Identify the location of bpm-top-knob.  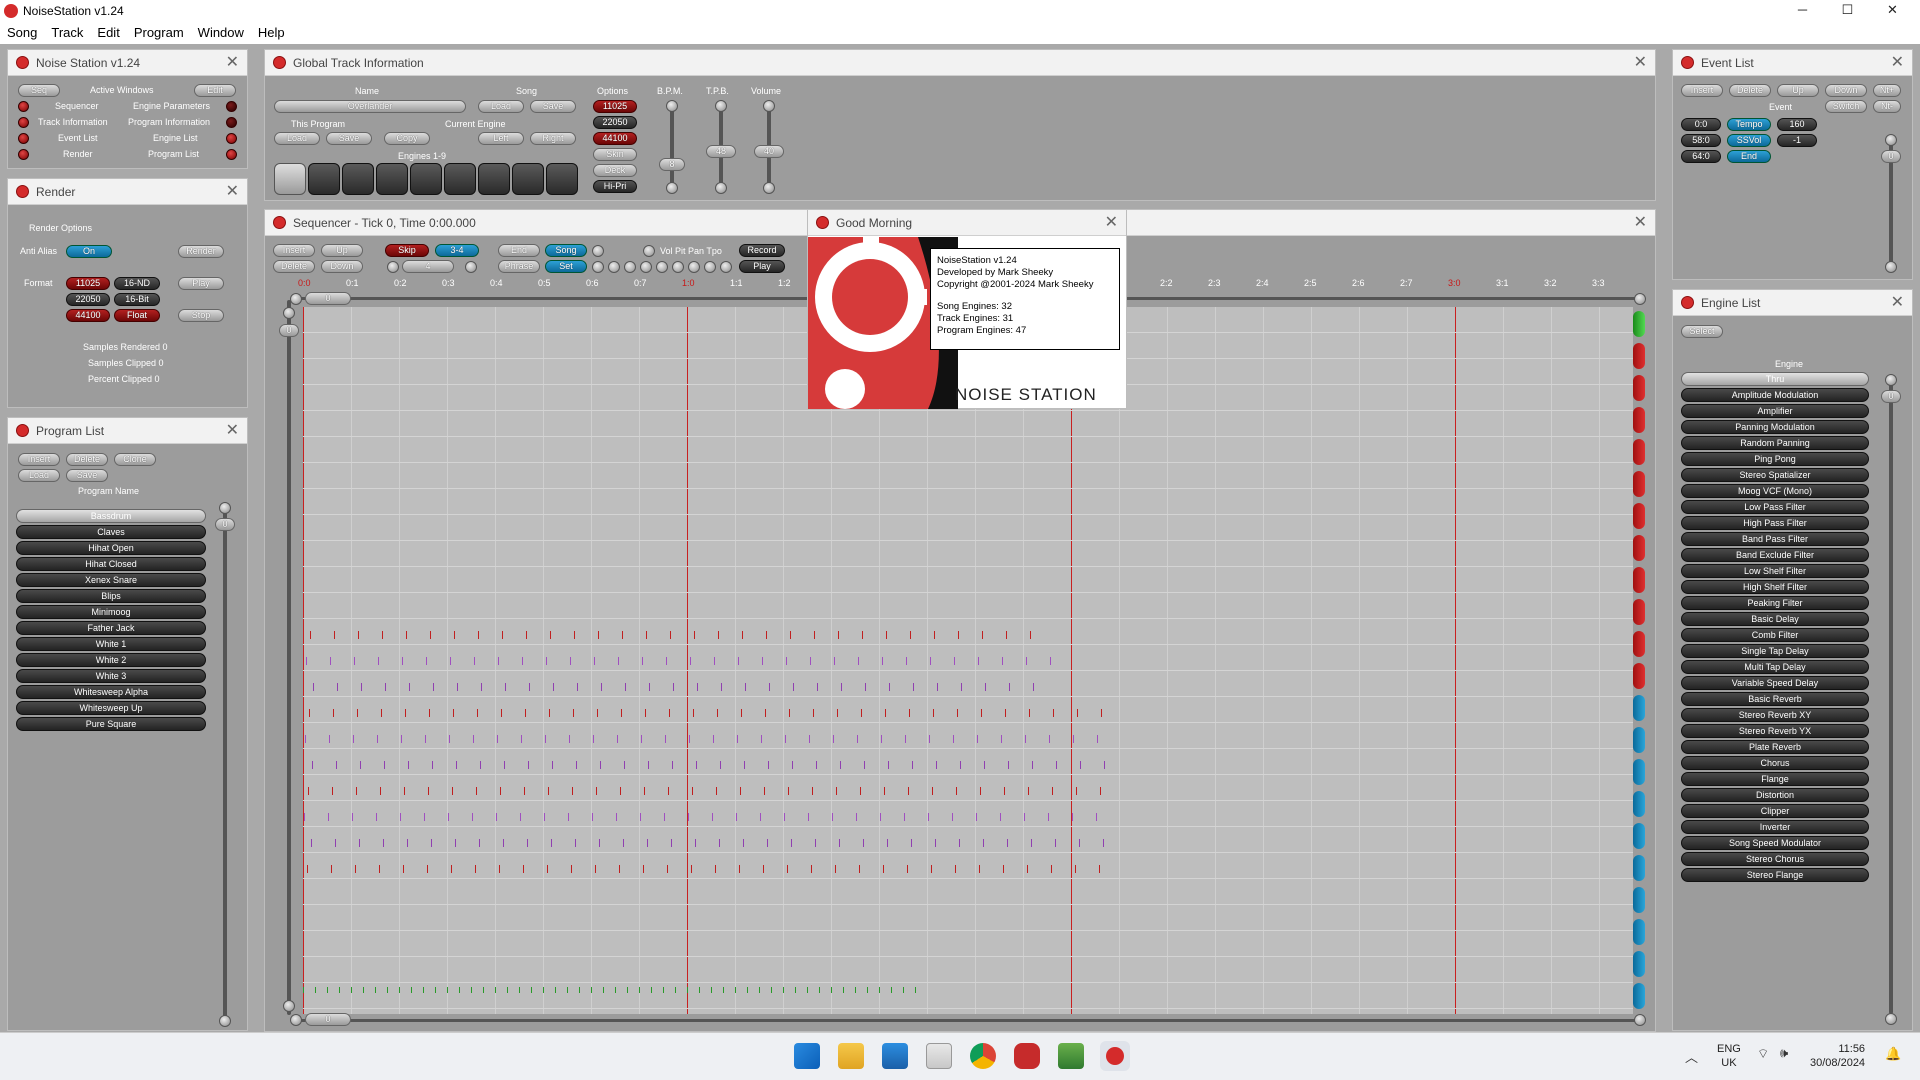
(672, 106).